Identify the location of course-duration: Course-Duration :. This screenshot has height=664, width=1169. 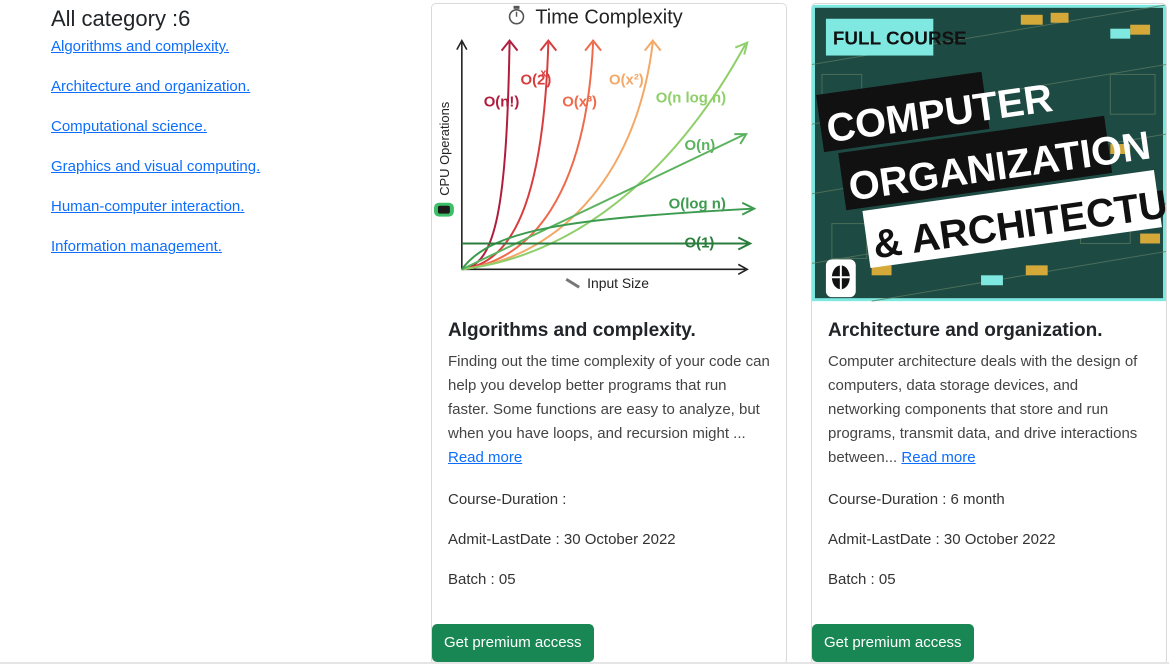
(507, 499).